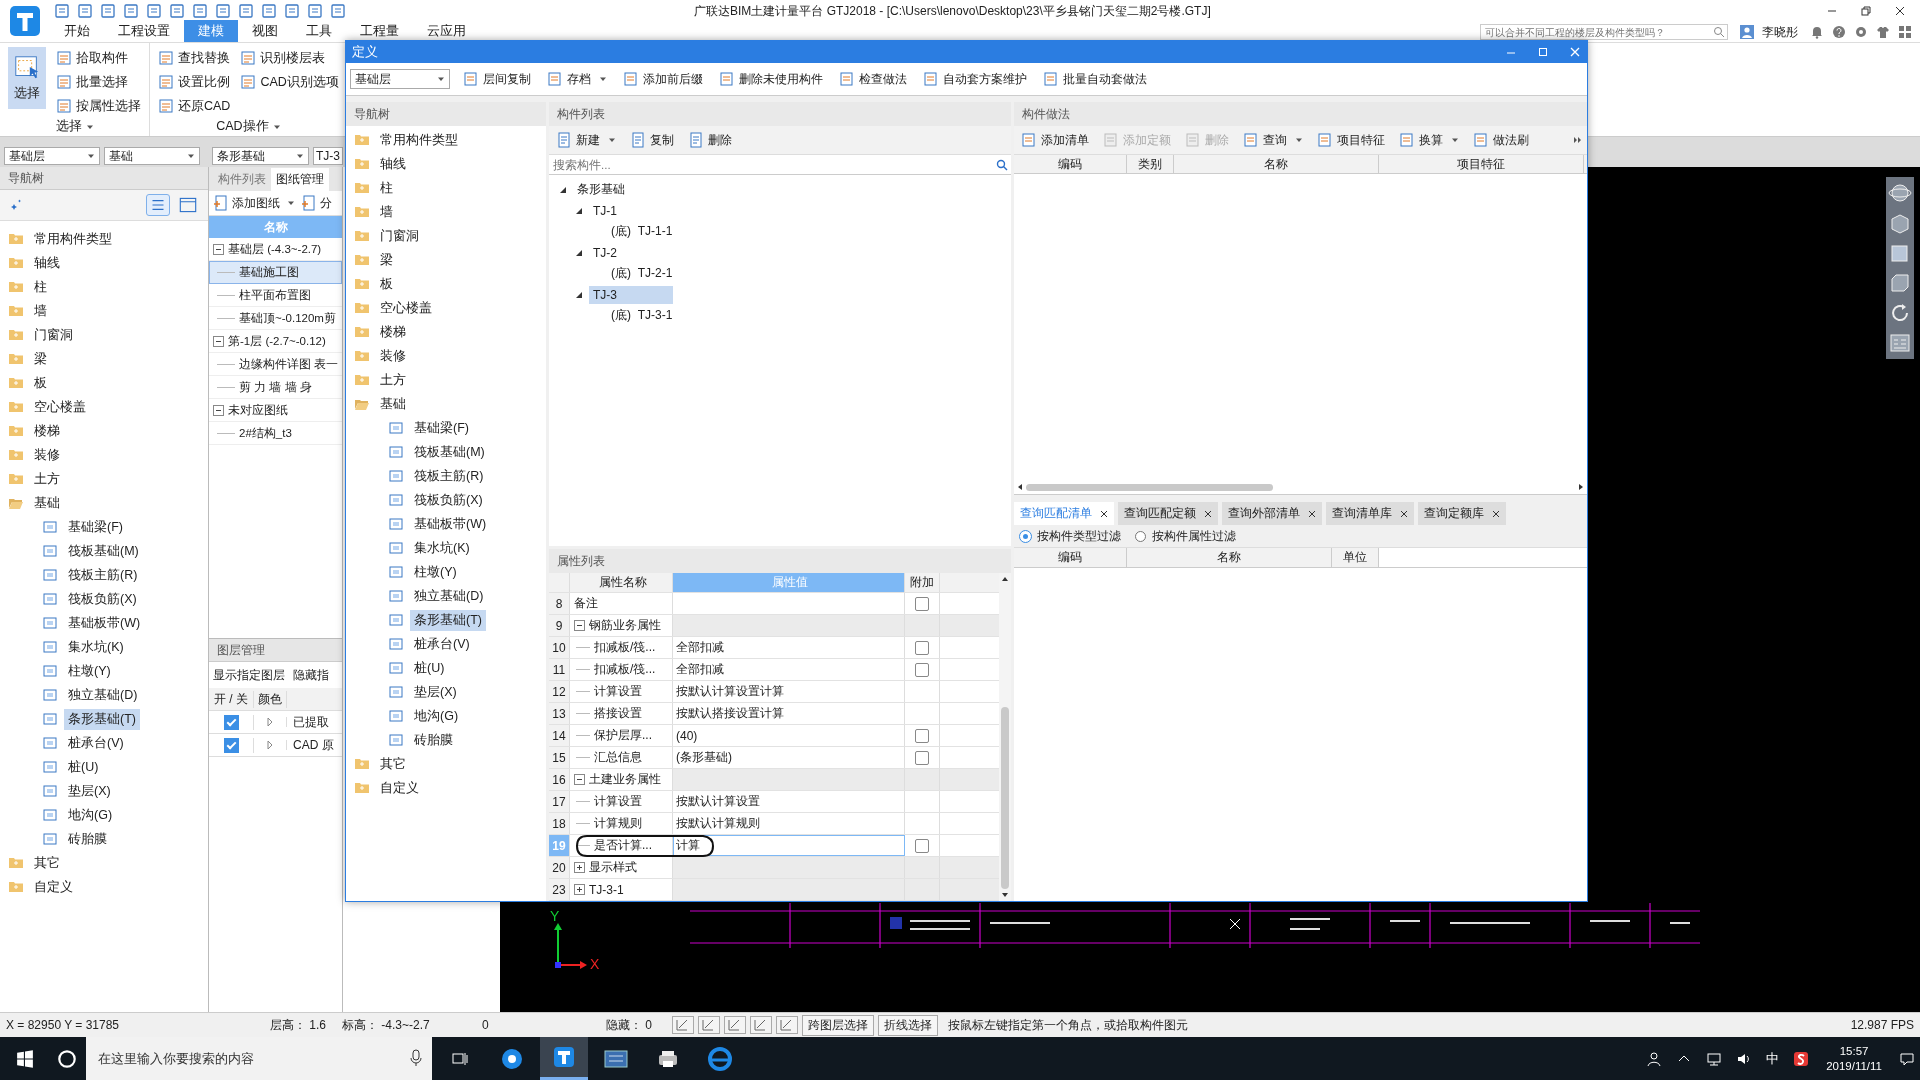 The image size is (1920, 1080). What do you see at coordinates (1801, 1058) in the screenshot?
I see `s-logo-icon` at bounding box center [1801, 1058].